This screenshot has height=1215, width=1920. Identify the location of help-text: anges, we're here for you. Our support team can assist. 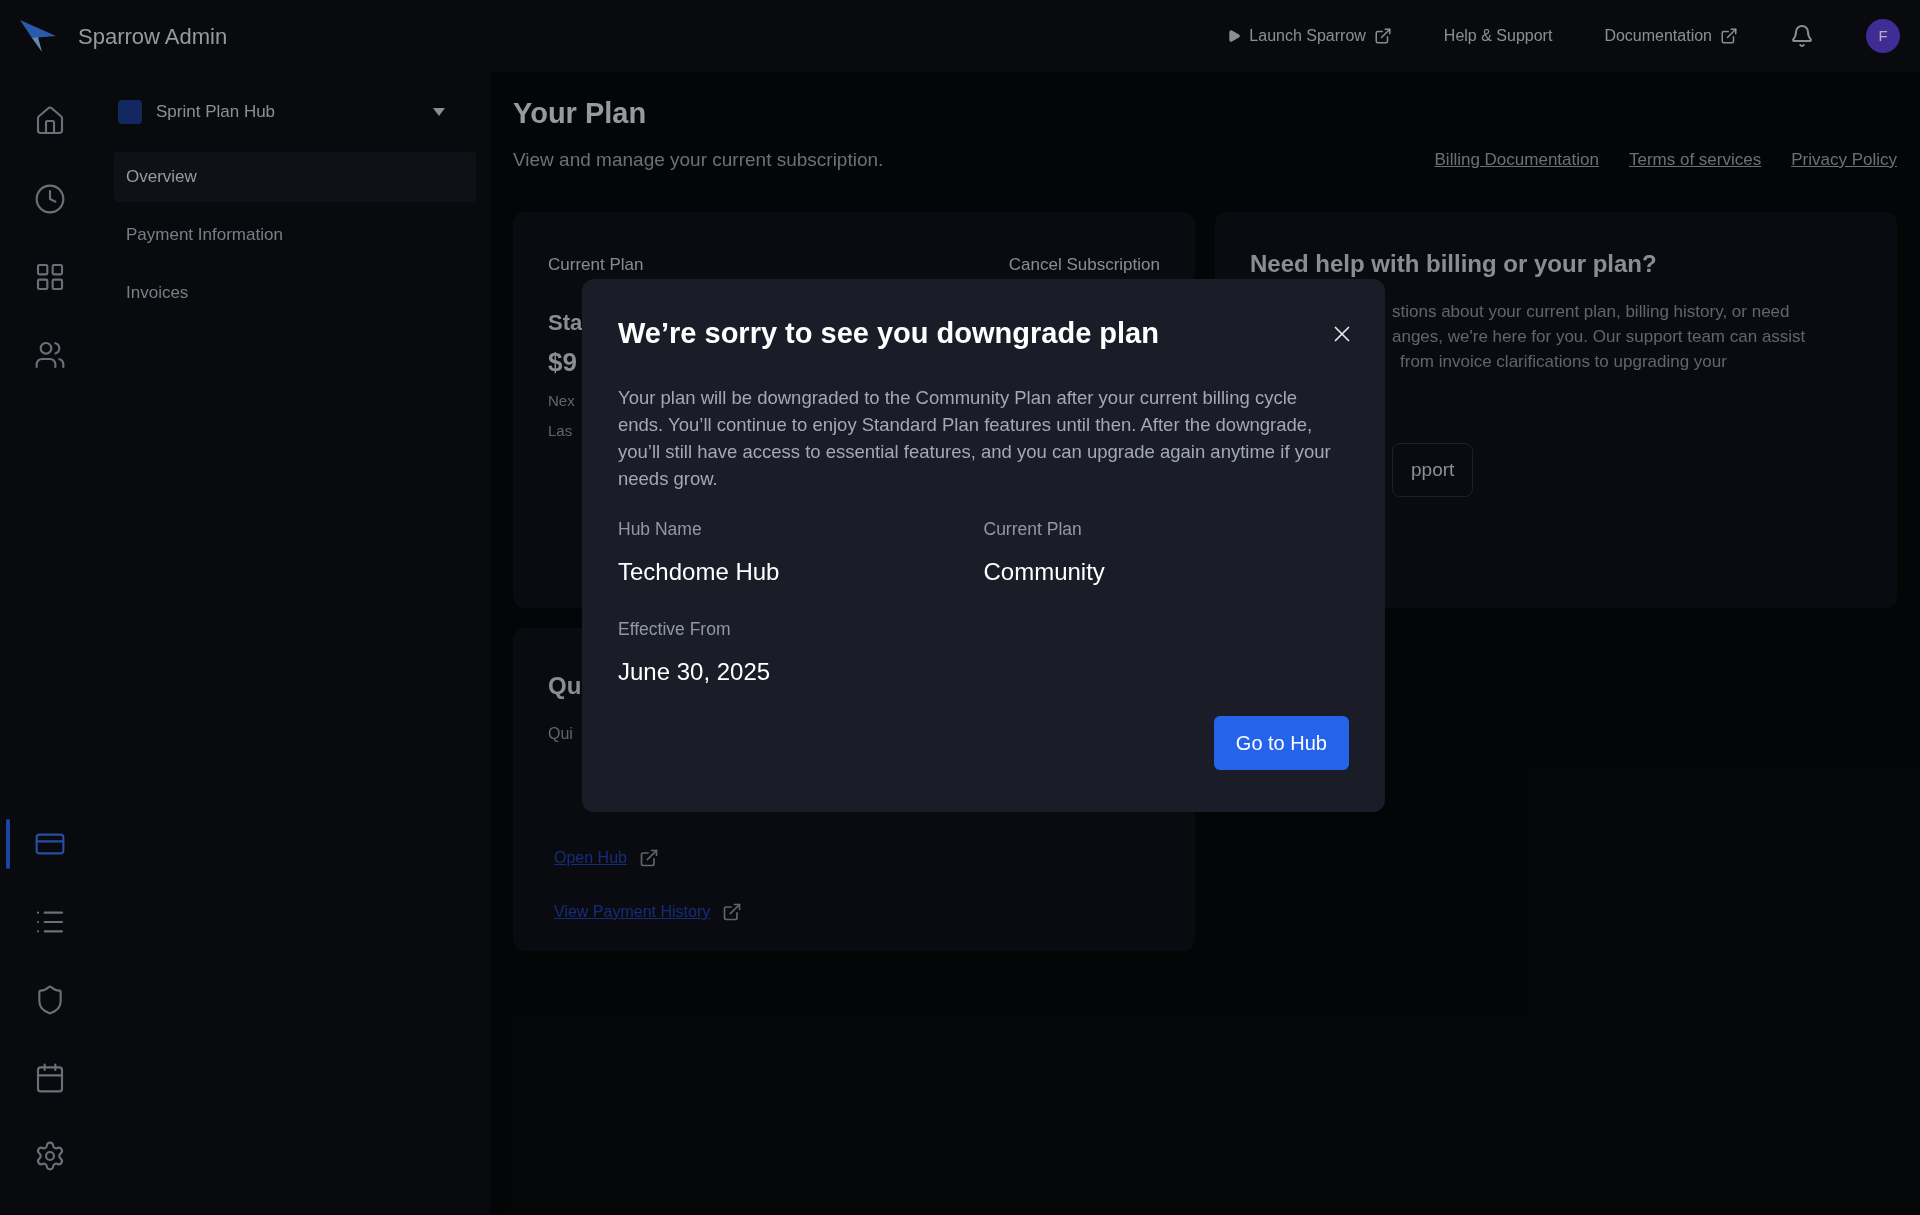
(1599, 337).